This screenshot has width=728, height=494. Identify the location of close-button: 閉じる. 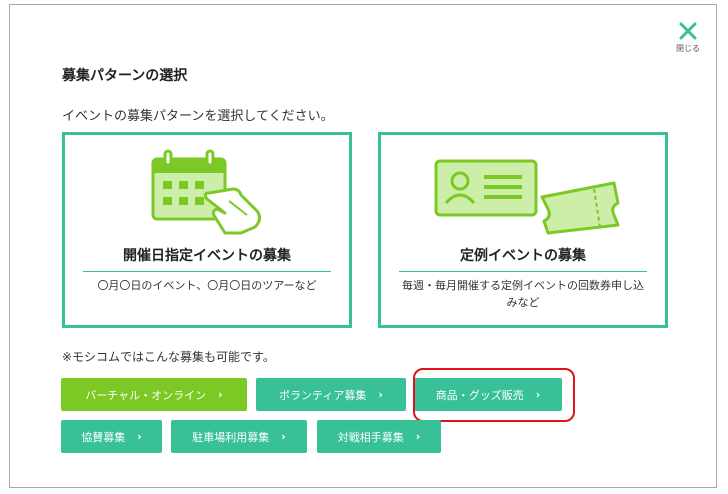
(688, 39).